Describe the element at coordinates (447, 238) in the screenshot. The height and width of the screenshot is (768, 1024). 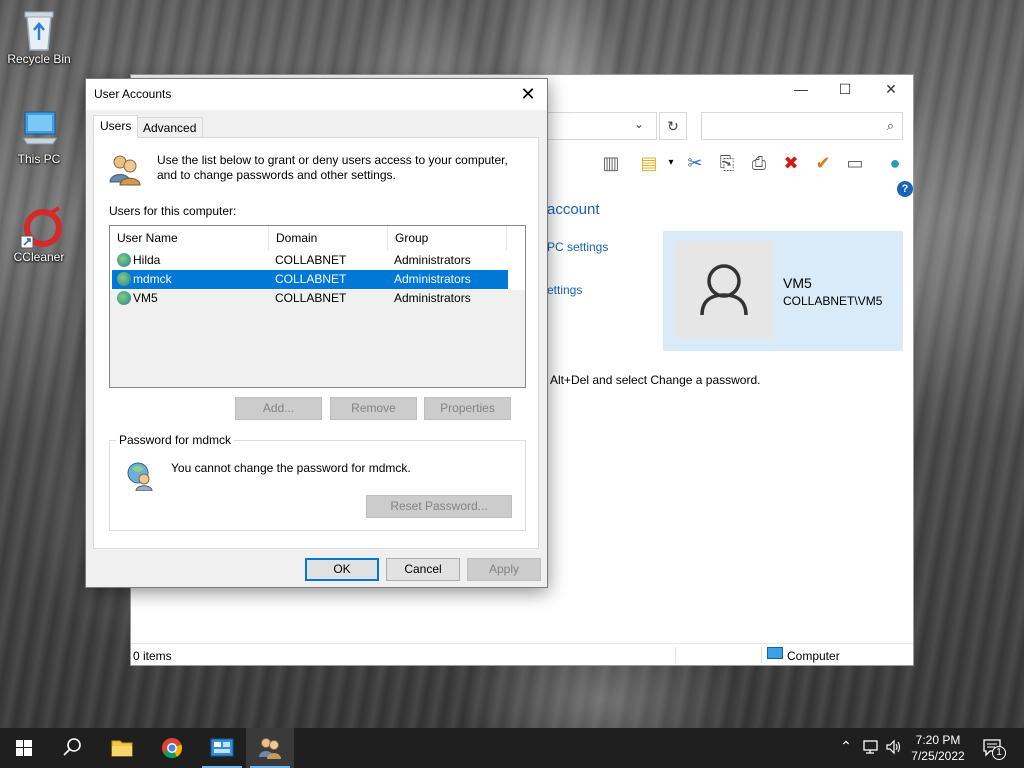
I see `column-header-group: Group` at that location.